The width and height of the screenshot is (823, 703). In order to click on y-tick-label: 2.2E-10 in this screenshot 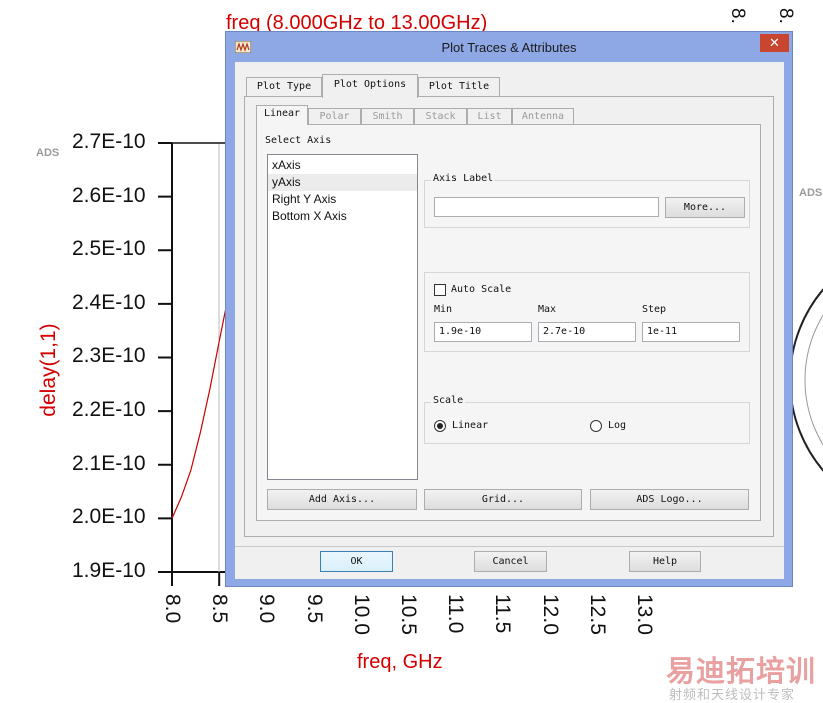, I will do `click(109, 409)`.